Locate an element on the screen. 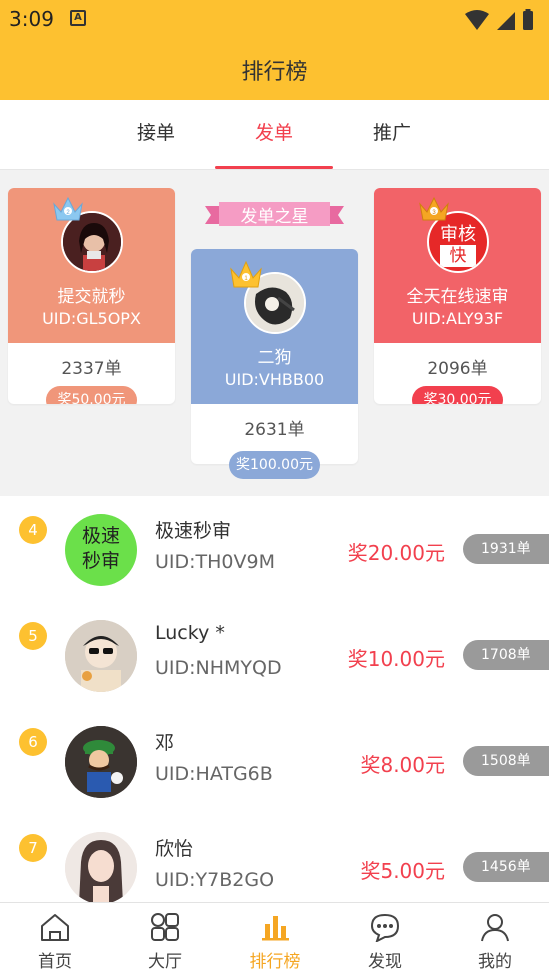  avatar-text-bottom: 快 is located at coordinates (458, 256).